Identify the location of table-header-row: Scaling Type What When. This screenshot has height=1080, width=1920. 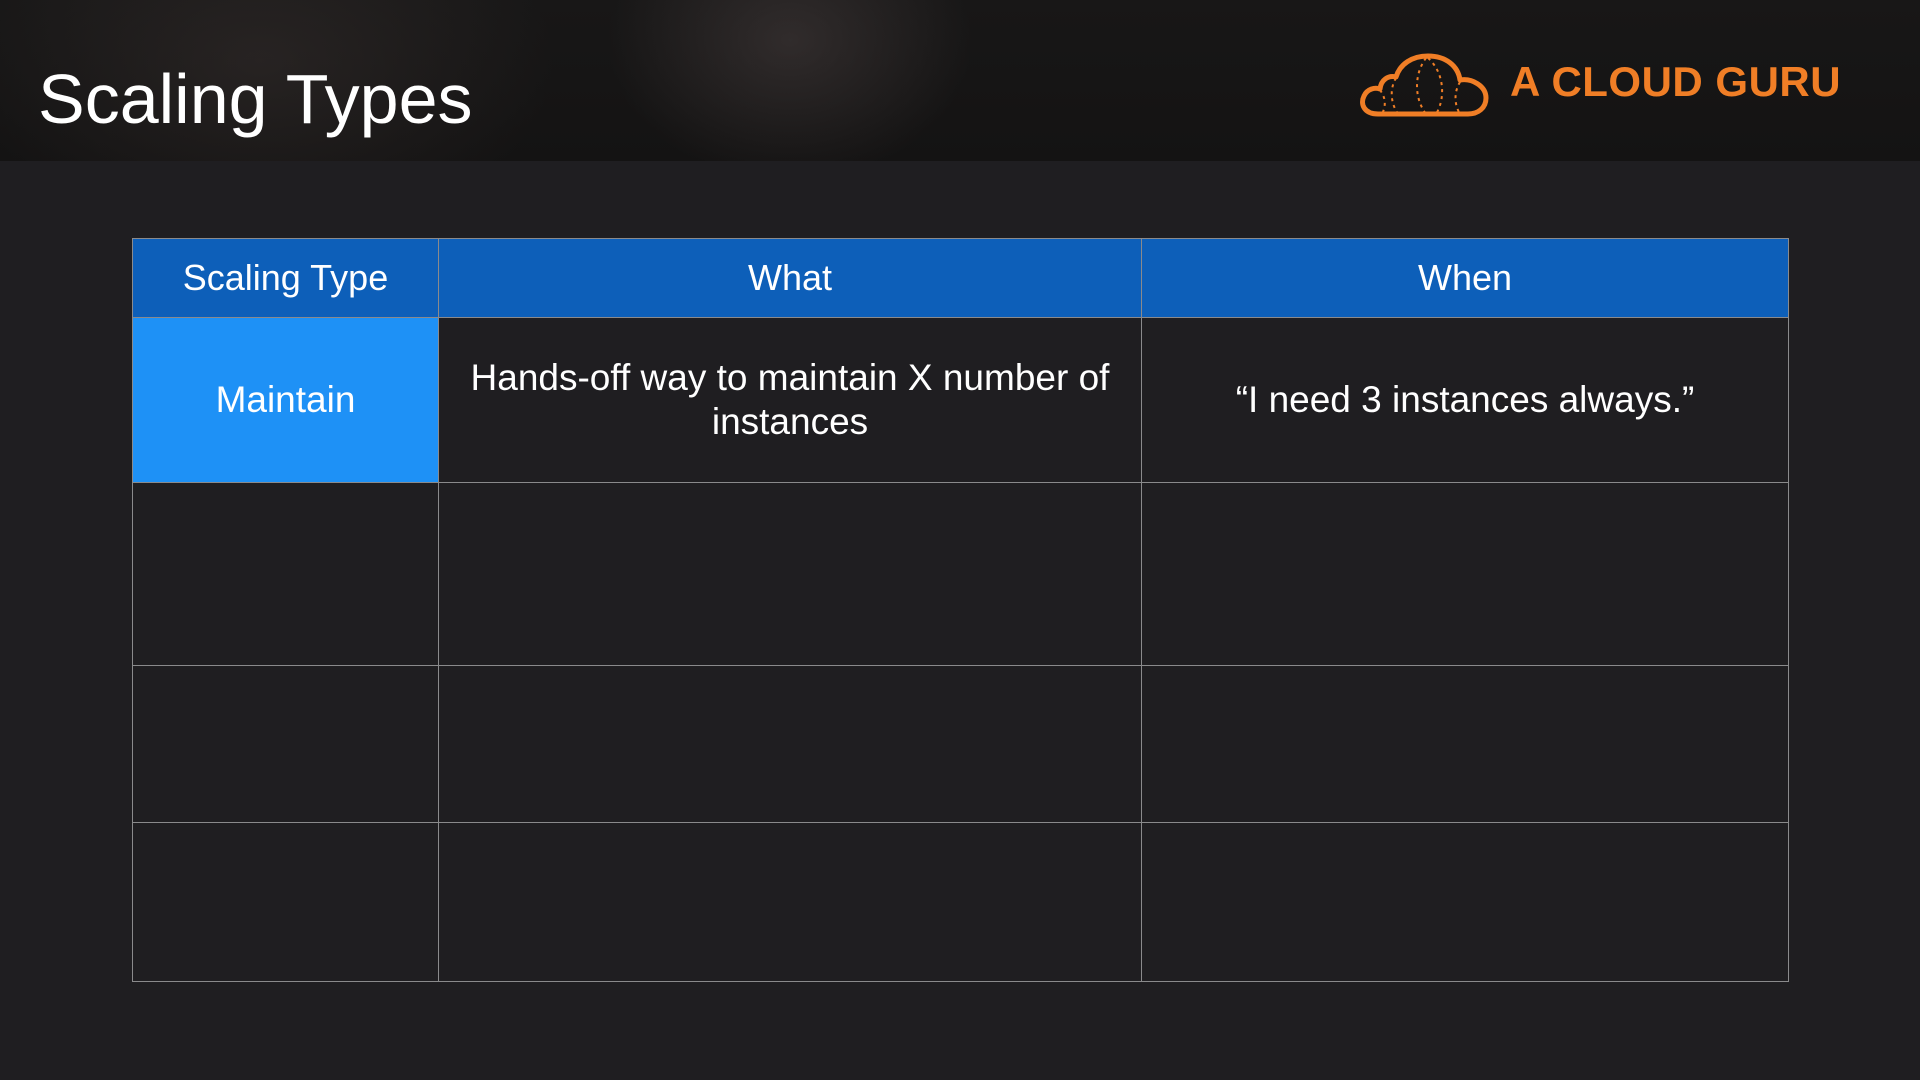
(960, 278).